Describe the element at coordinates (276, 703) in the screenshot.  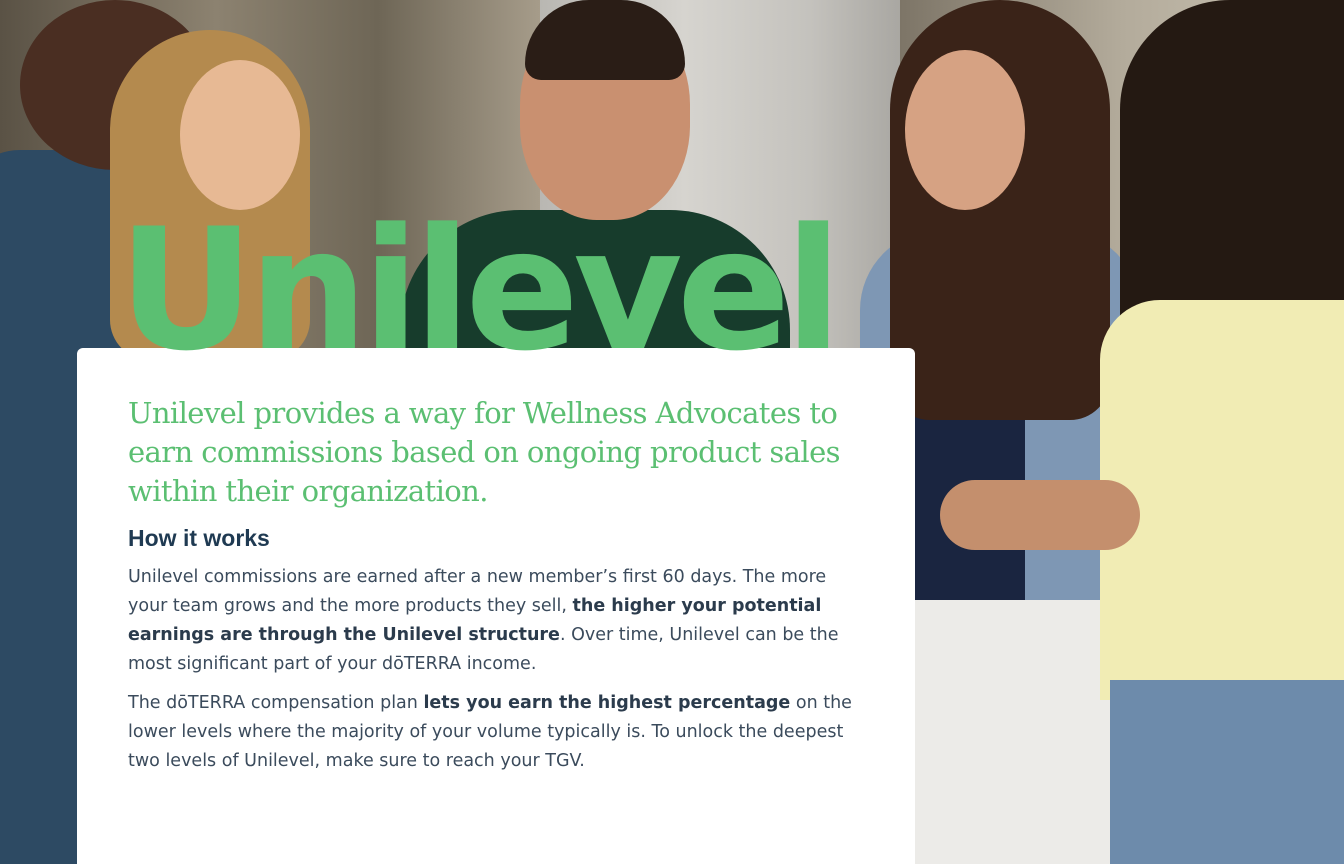
I see `paragraph-compensation-text-1: The dōTERRA compensation plan` at that location.